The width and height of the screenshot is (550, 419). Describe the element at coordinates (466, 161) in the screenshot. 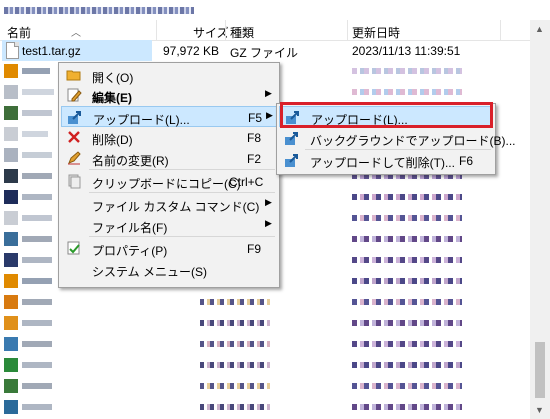

I see `menu-shortcut: F6` at that location.